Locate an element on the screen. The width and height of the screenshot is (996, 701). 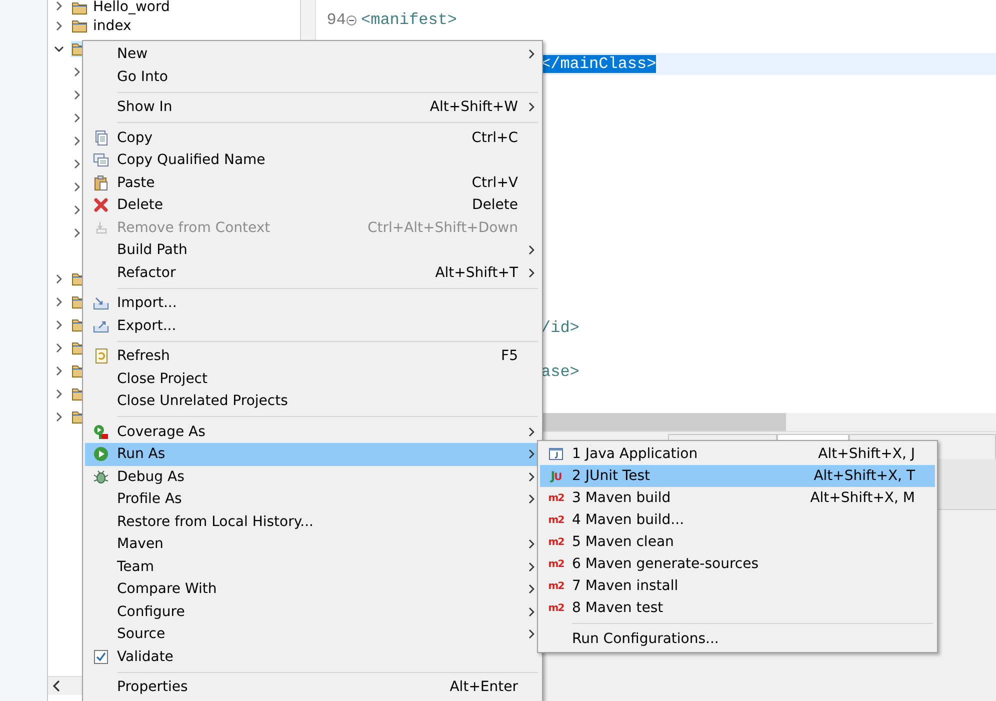
shortcut-text: Ctrl+Alt+Shift+Down is located at coordinates (443, 228).